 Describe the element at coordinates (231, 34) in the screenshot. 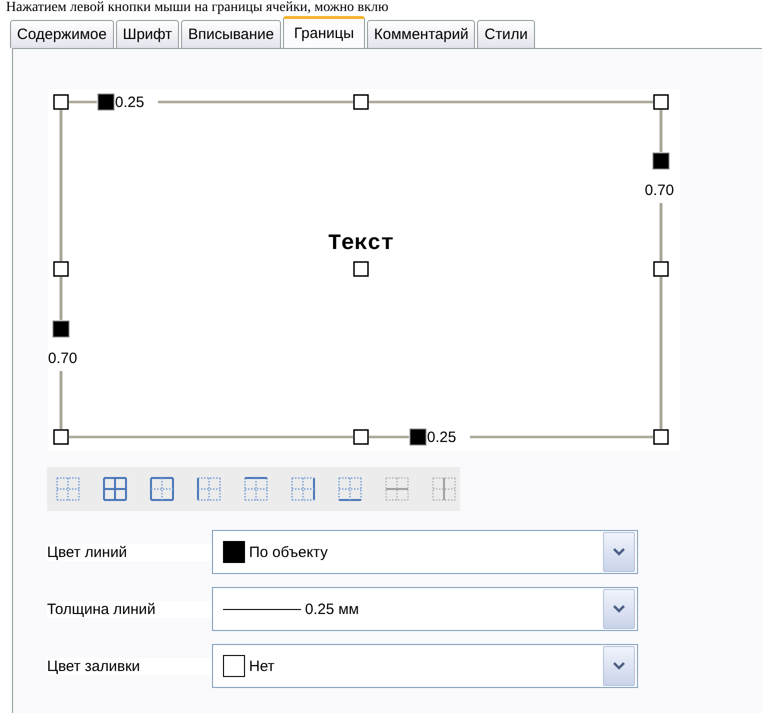

I see `tab: Вписывание` at that location.